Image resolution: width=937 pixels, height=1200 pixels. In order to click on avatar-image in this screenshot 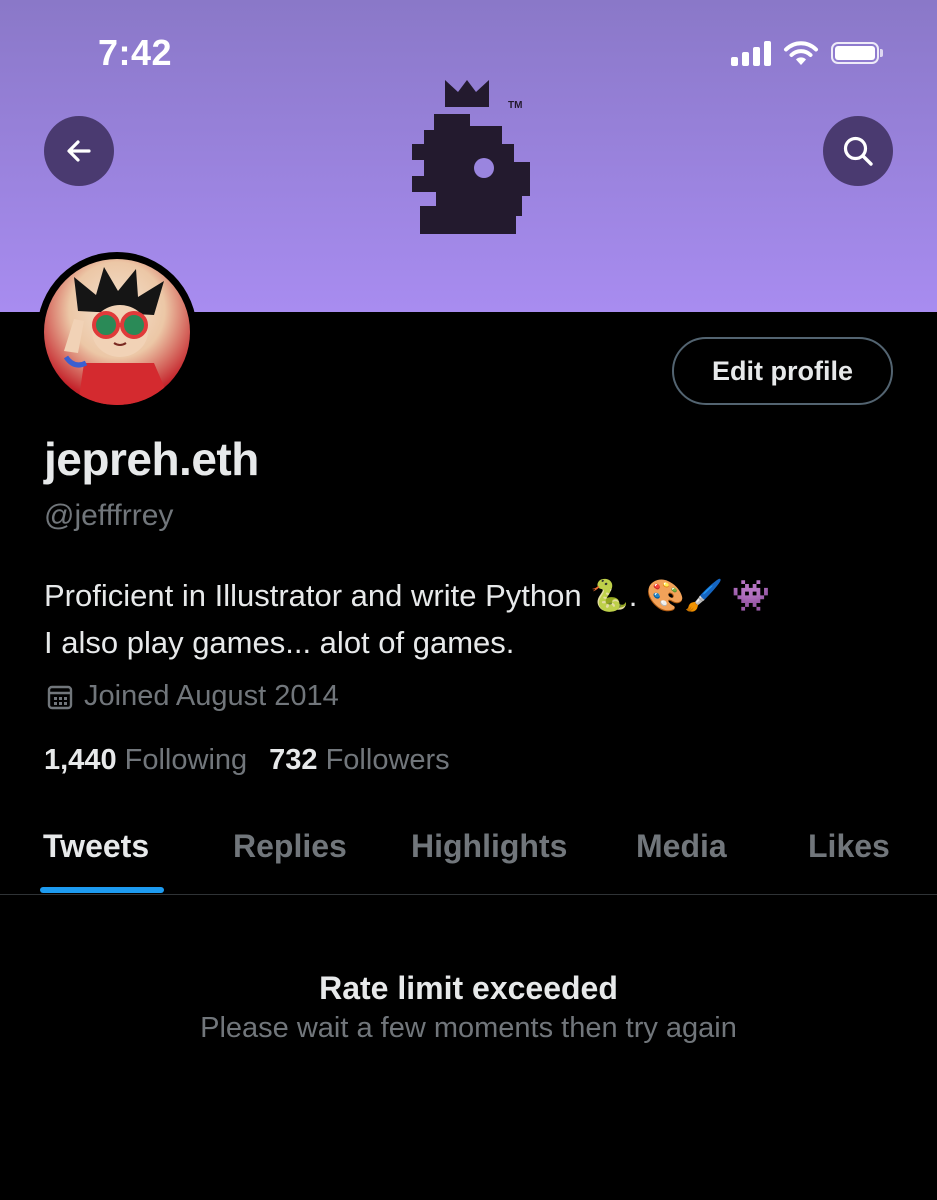, I will do `click(117, 332)`.